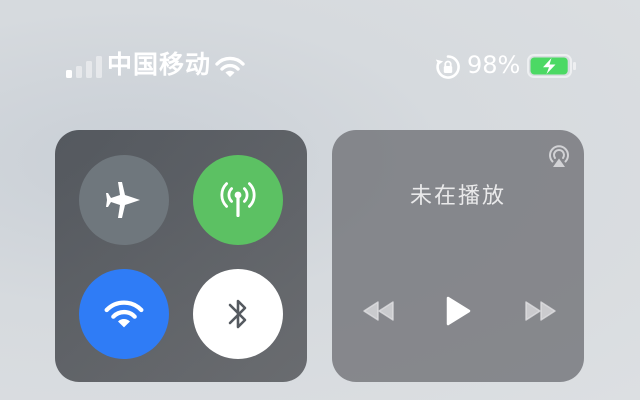  I want to click on bluetooth-icon, so click(237, 314).